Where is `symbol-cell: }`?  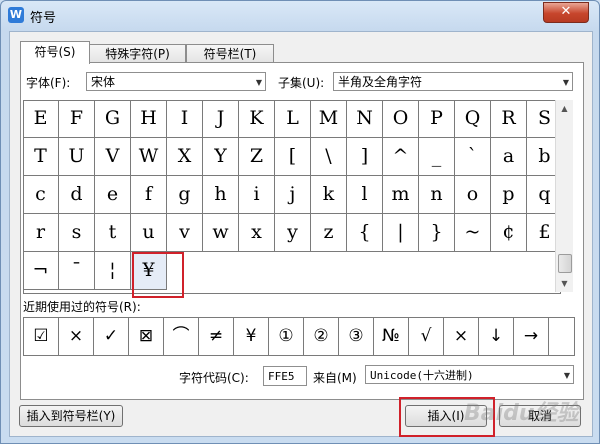
symbol-cell: } is located at coordinates (437, 233).